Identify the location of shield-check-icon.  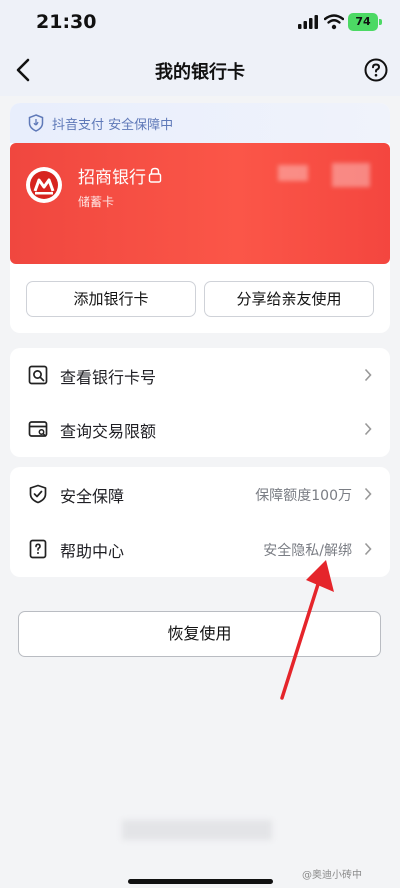
(38, 494).